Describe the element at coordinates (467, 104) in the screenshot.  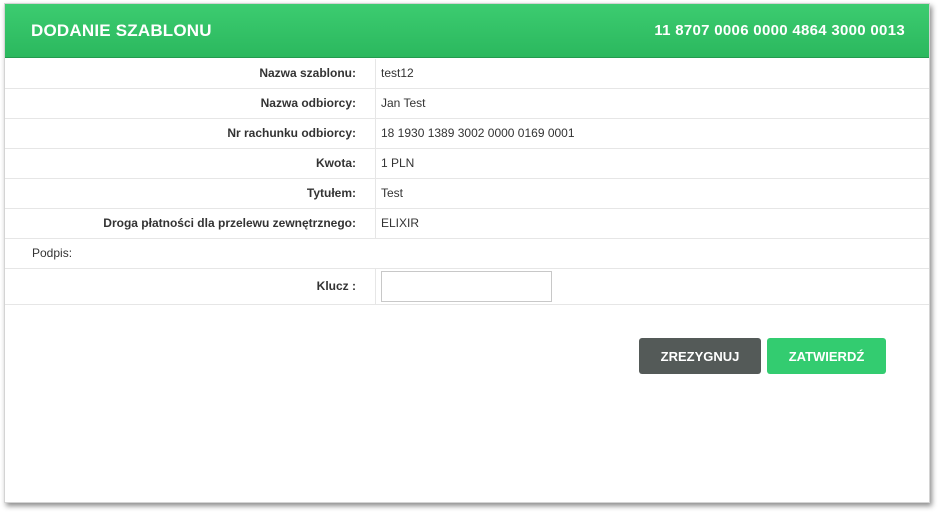
I see `field-row-recipient-name: Nazwa odbiorcy: Jan Test` at that location.